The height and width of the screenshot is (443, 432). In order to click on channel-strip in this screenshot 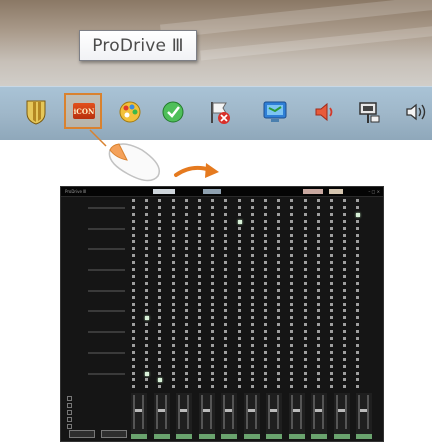, I will do `click(341, 416)`.